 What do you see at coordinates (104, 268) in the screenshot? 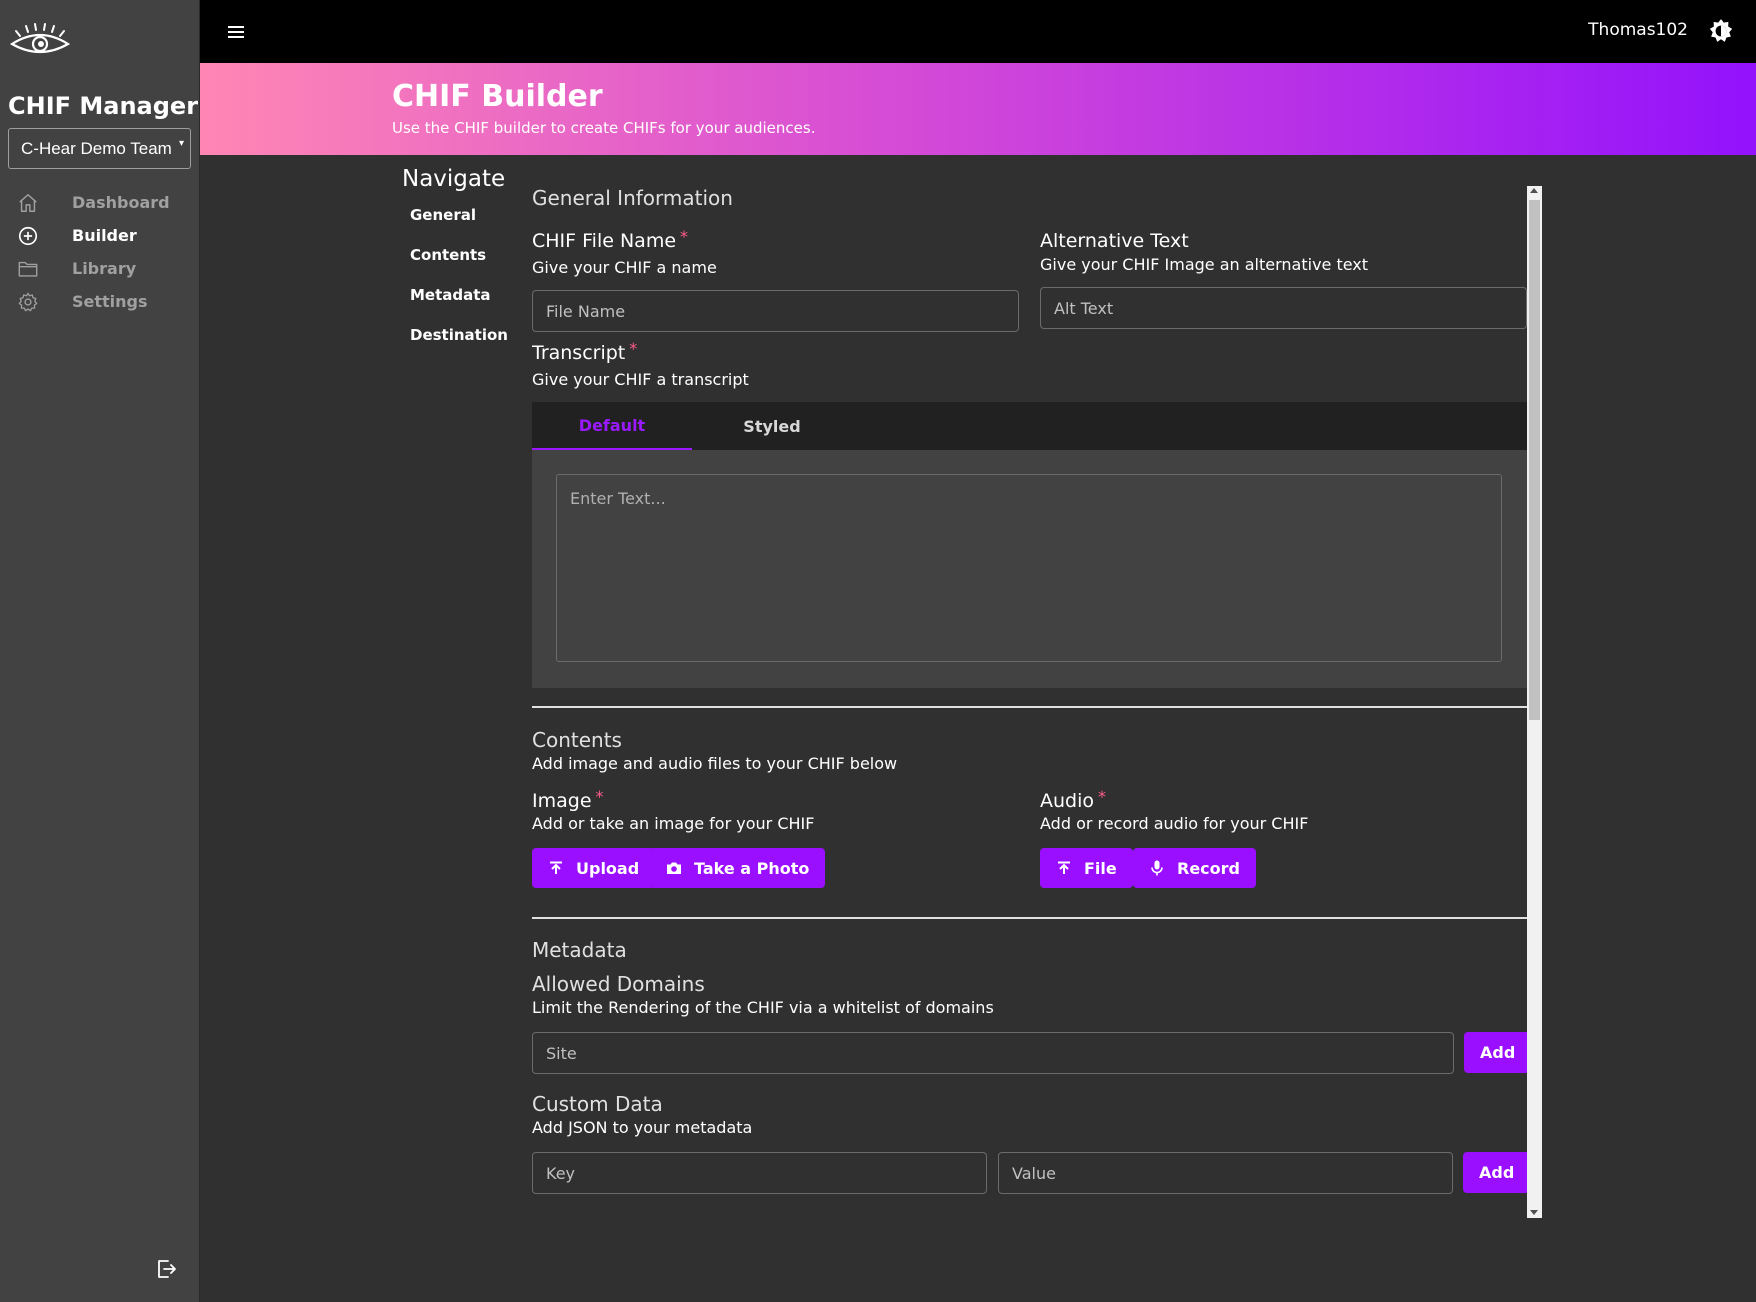
I see `sidebar-item-label: Library` at bounding box center [104, 268].